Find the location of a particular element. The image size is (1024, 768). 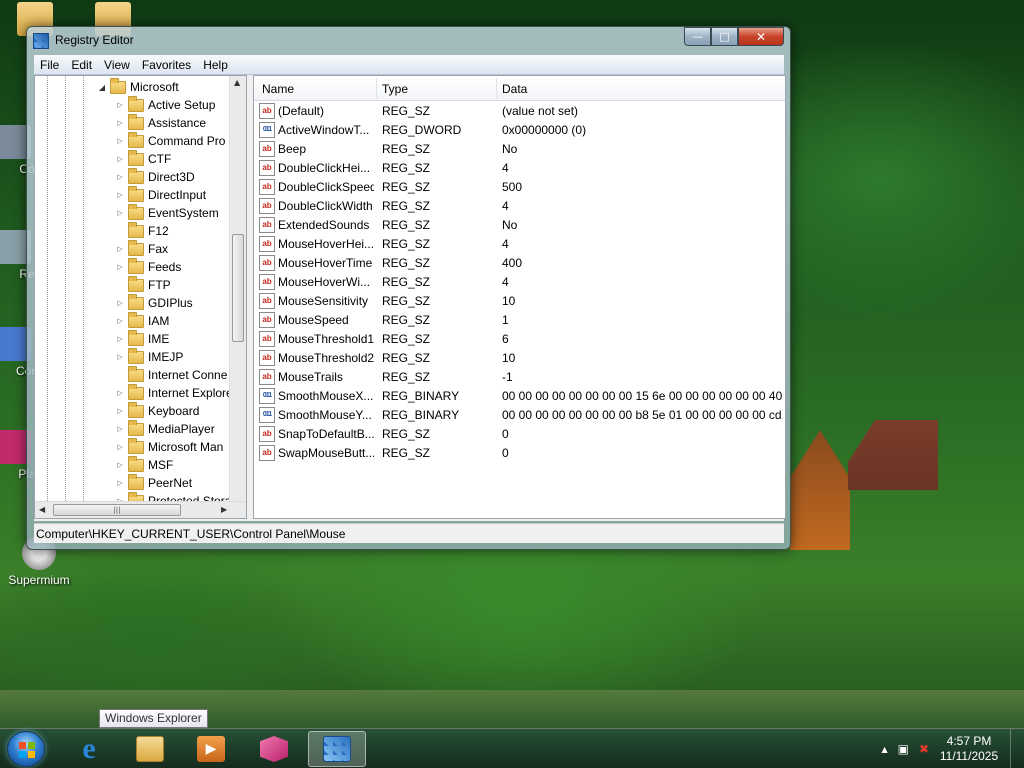

value-row: ab SnapToDefaultB... REG_SZ 0 is located at coordinates (519, 434).